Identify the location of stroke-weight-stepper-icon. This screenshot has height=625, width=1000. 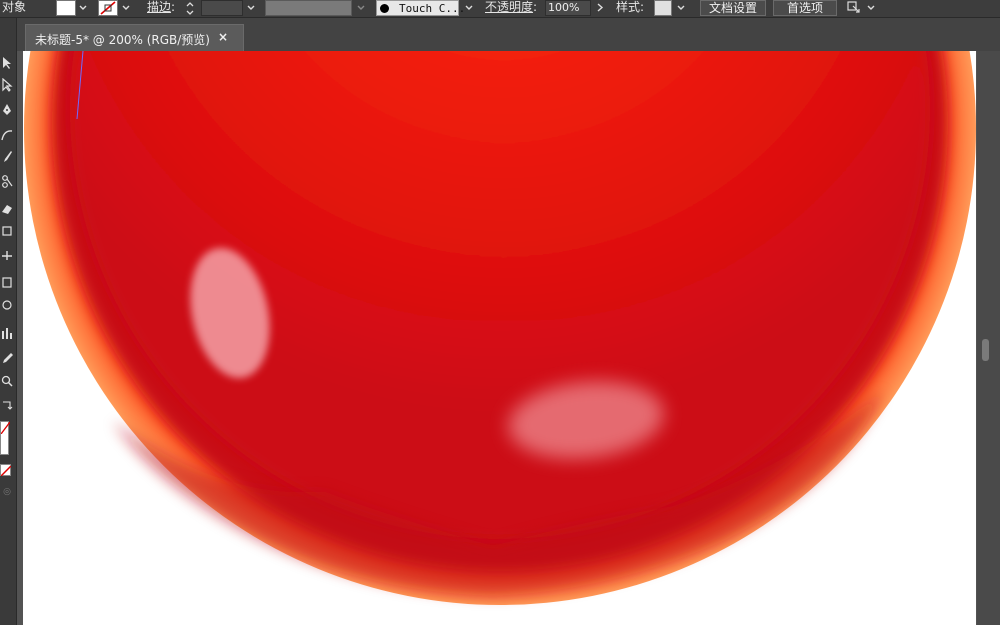
(190, 8).